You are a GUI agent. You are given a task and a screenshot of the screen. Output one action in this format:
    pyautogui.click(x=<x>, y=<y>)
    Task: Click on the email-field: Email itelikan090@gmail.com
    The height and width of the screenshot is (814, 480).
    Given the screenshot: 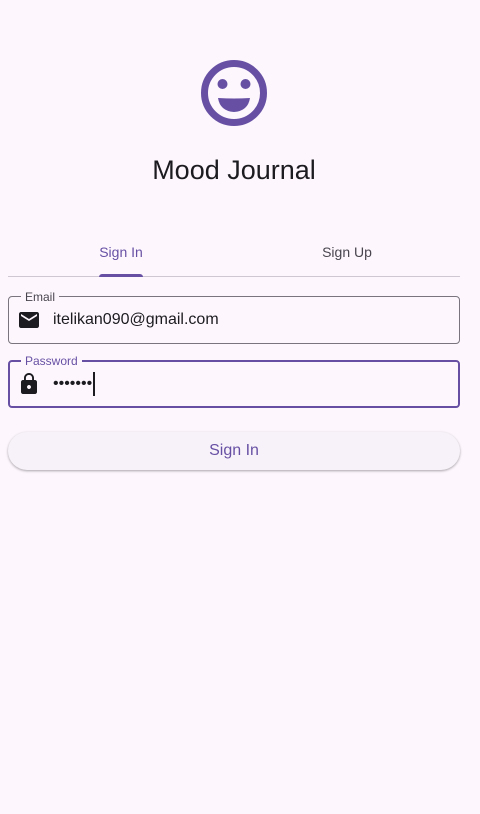 What is the action you would take?
    pyautogui.click(x=234, y=317)
    